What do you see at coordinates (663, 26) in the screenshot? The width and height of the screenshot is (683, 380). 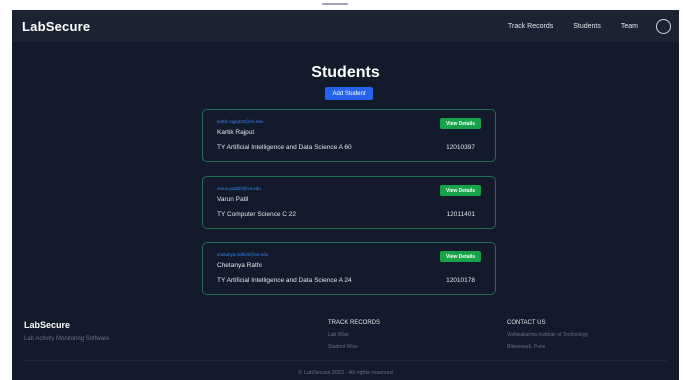 I see `profile-icon` at bounding box center [663, 26].